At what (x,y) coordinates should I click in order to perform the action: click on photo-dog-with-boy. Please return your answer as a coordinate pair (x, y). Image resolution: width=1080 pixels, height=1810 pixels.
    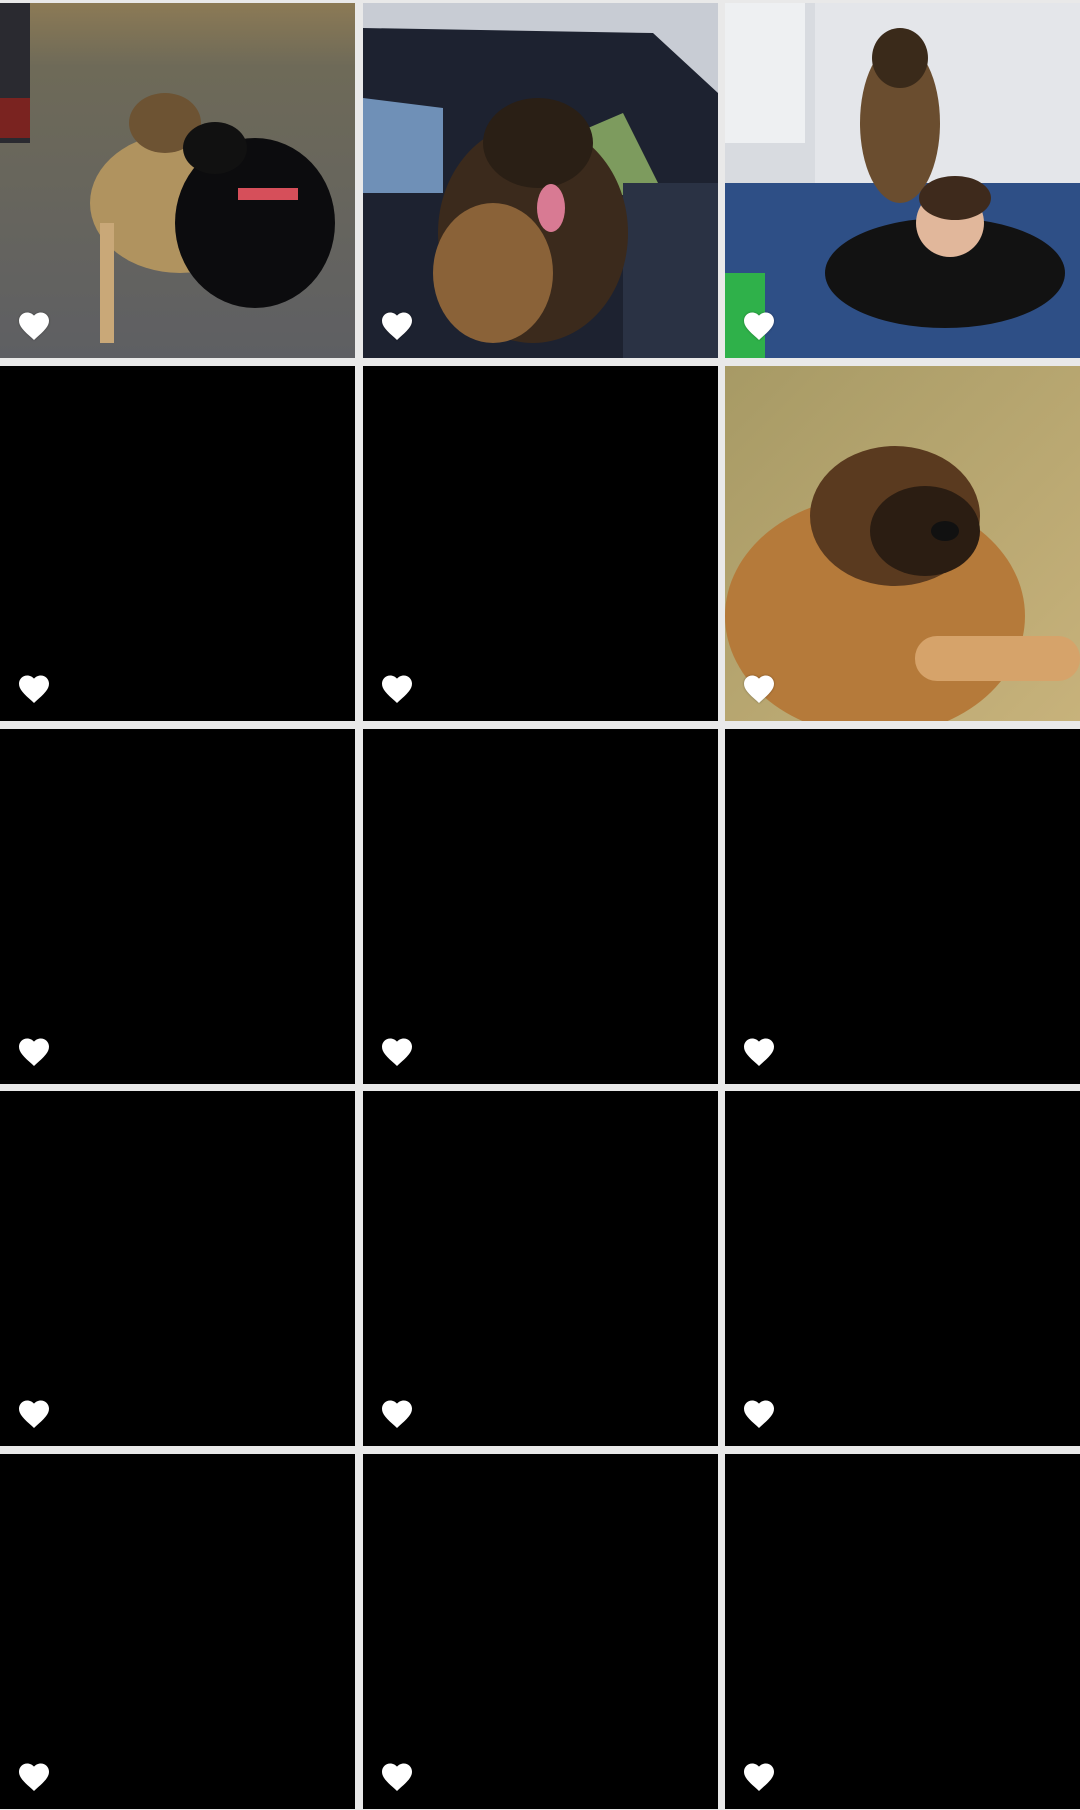
    Looking at the image, I should click on (902, 180).